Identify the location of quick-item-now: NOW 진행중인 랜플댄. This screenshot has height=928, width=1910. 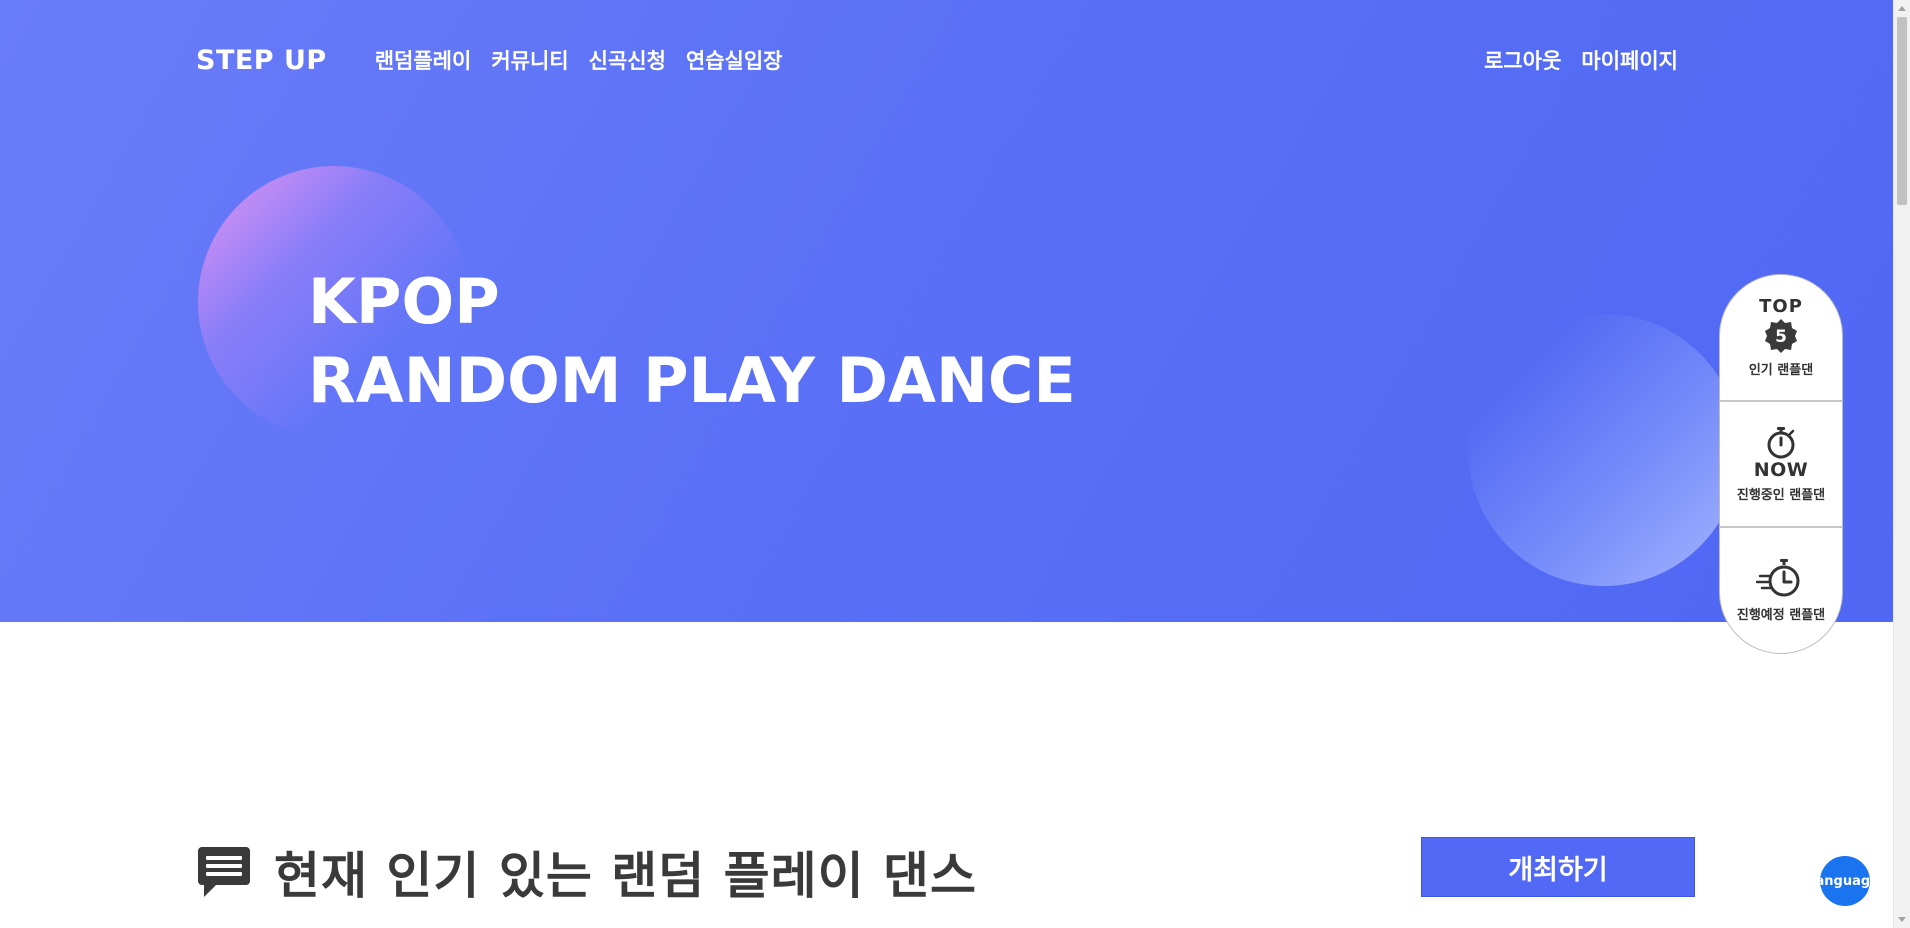
(1781, 463).